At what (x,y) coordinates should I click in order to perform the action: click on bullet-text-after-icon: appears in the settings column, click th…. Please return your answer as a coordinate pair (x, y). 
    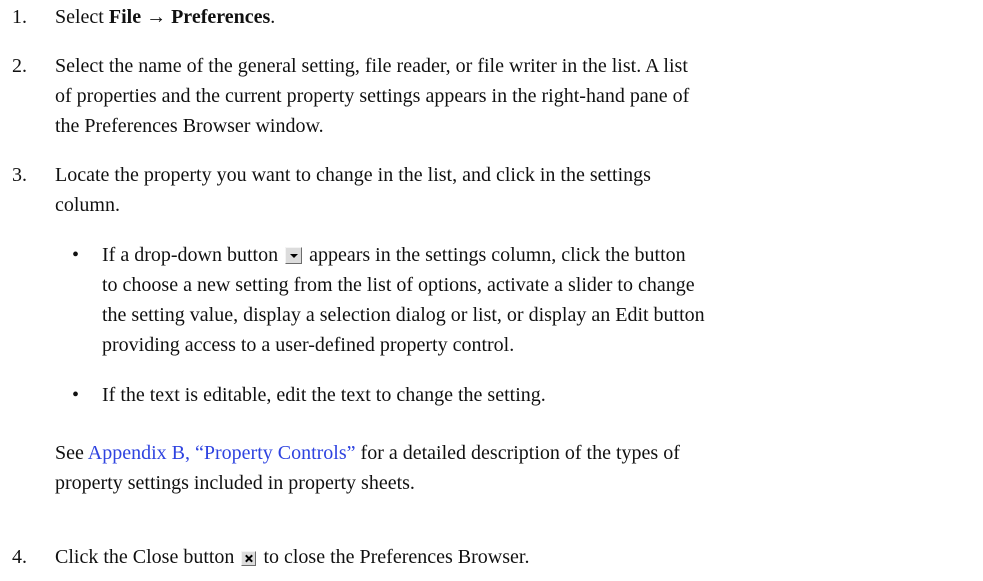
    Looking at the image, I should click on (495, 255).